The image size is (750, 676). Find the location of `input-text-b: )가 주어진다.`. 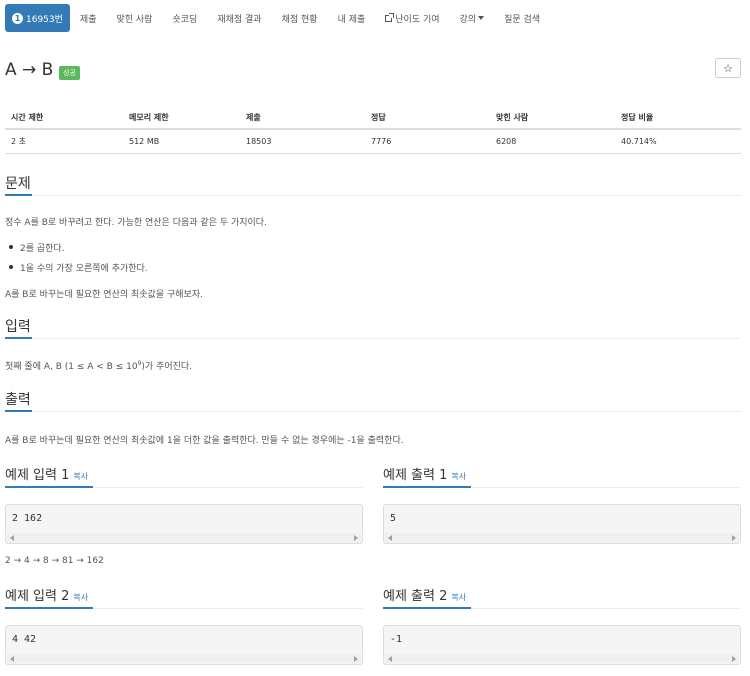

input-text-b: )가 주어진다. is located at coordinates (167, 367).